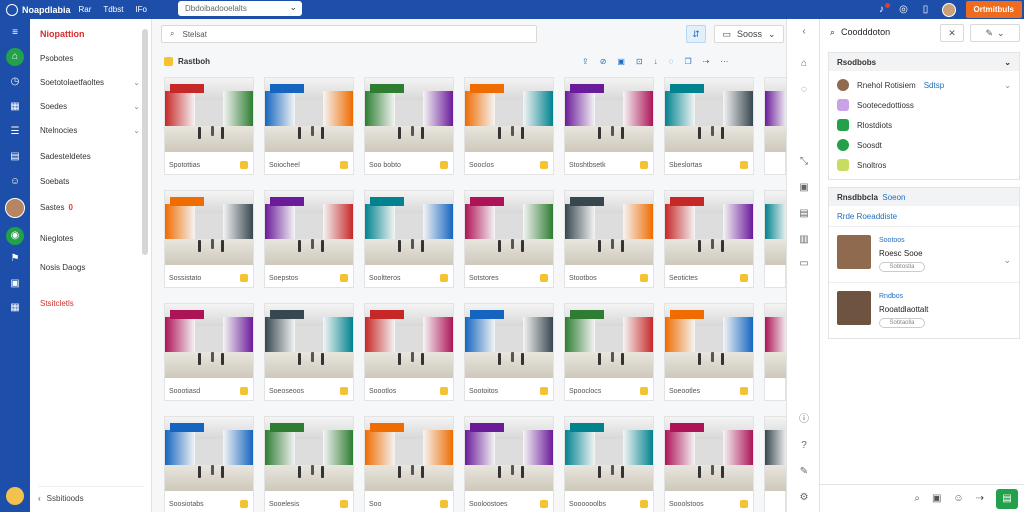  What do you see at coordinates (924, 145) in the screenshot?
I see `attribute-row: Soosdt` at bounding box center [924, 145].